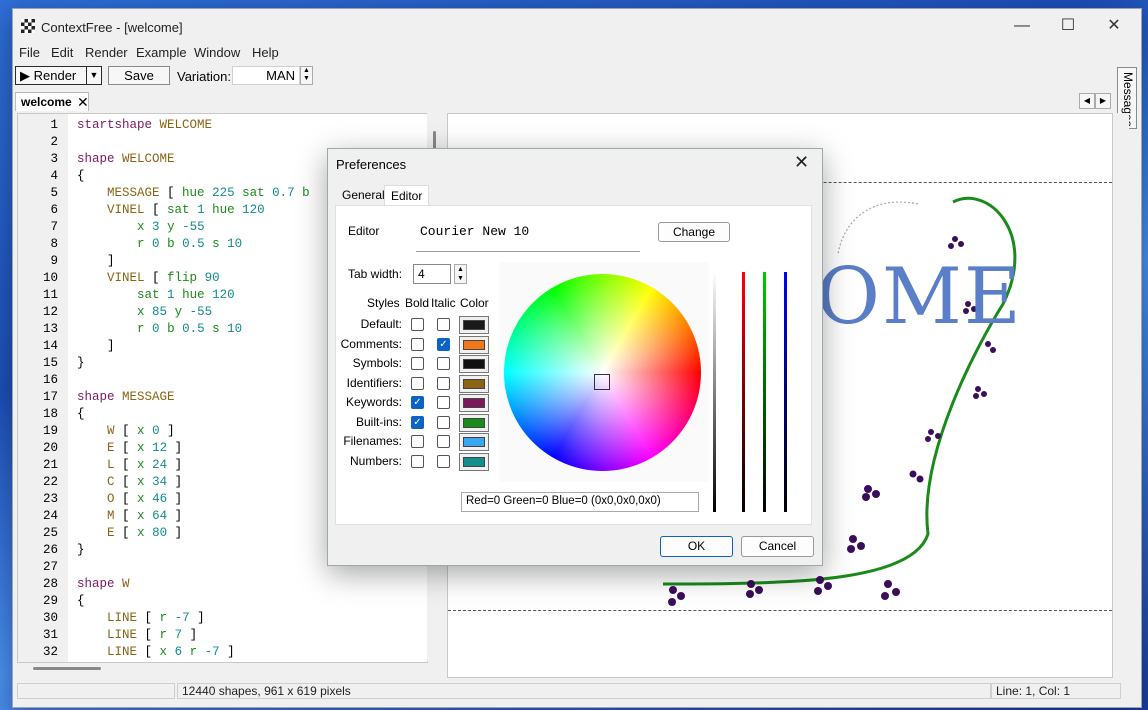 The image size is (1148, 710). What do you see at coordinates (714, 392) in the screenshot?
I see `brightness-slider` at bounding box center [714, 392].